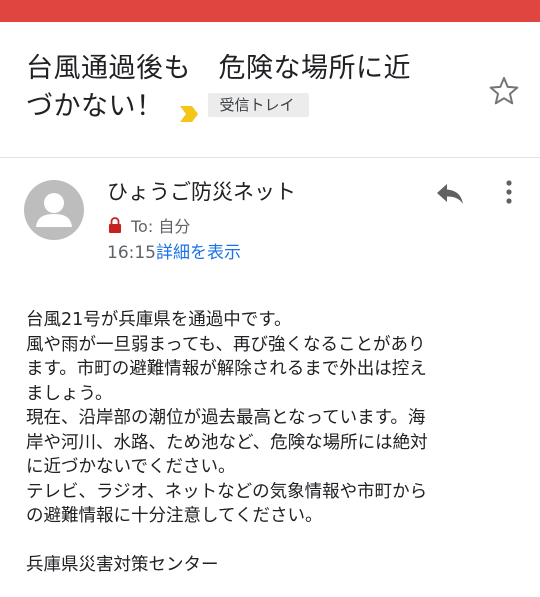 The width and height of the screenshot is (540, 597). Describe the element at coordinates (161, 226) in the screenshot. I see `recipient-text: To: 自分` at that location.